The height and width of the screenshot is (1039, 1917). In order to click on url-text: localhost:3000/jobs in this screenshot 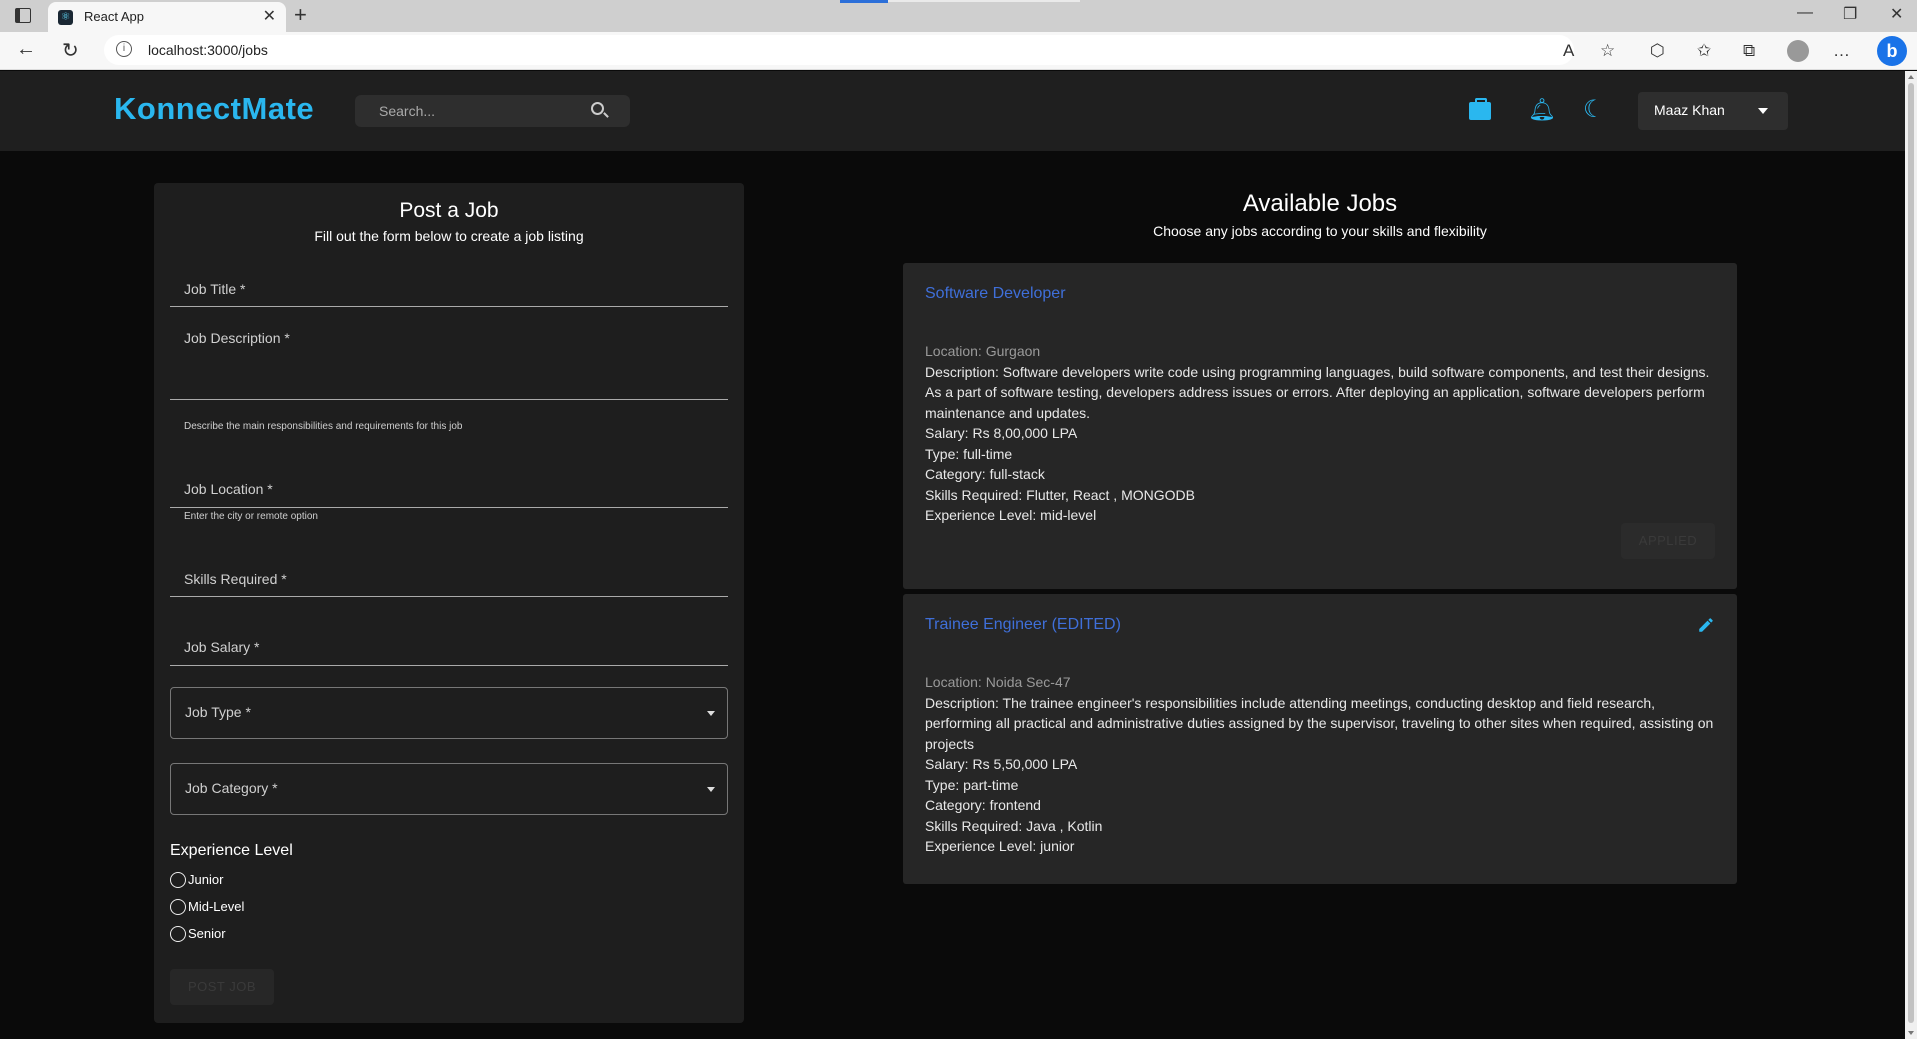, I will do `click(208, 50)`.